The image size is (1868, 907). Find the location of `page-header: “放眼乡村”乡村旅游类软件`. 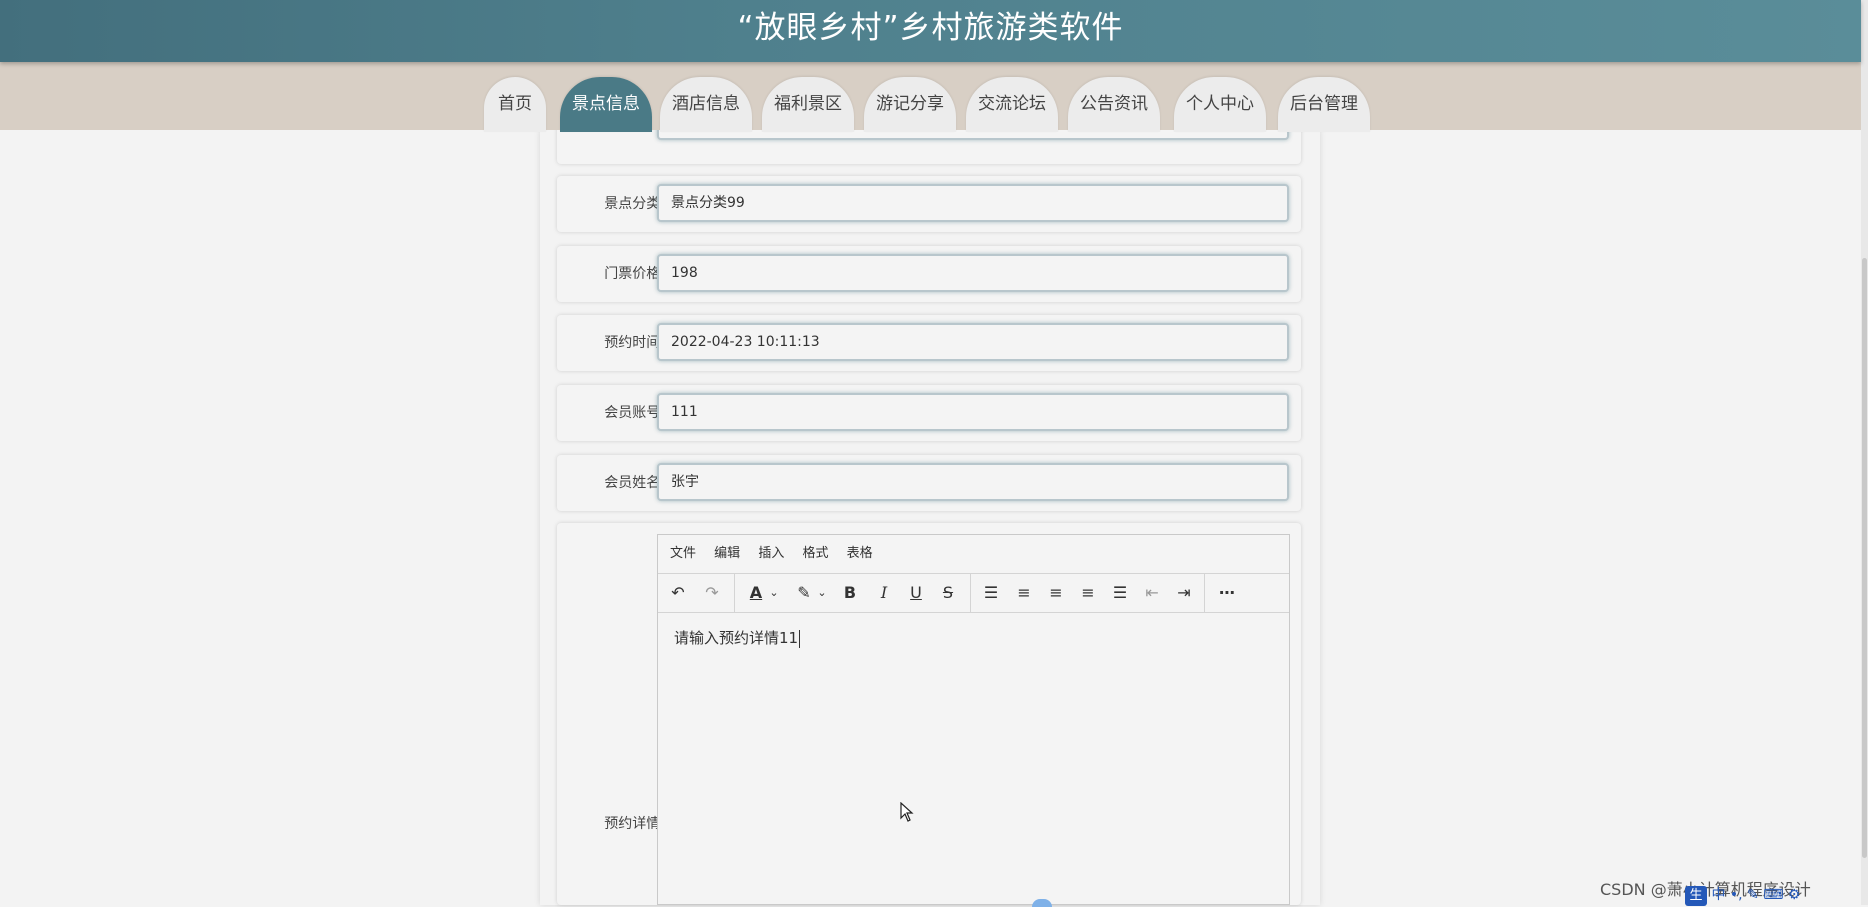

page-header: “放眼乡村”乡村旅游类软件 is located at coordinates (930, 31).